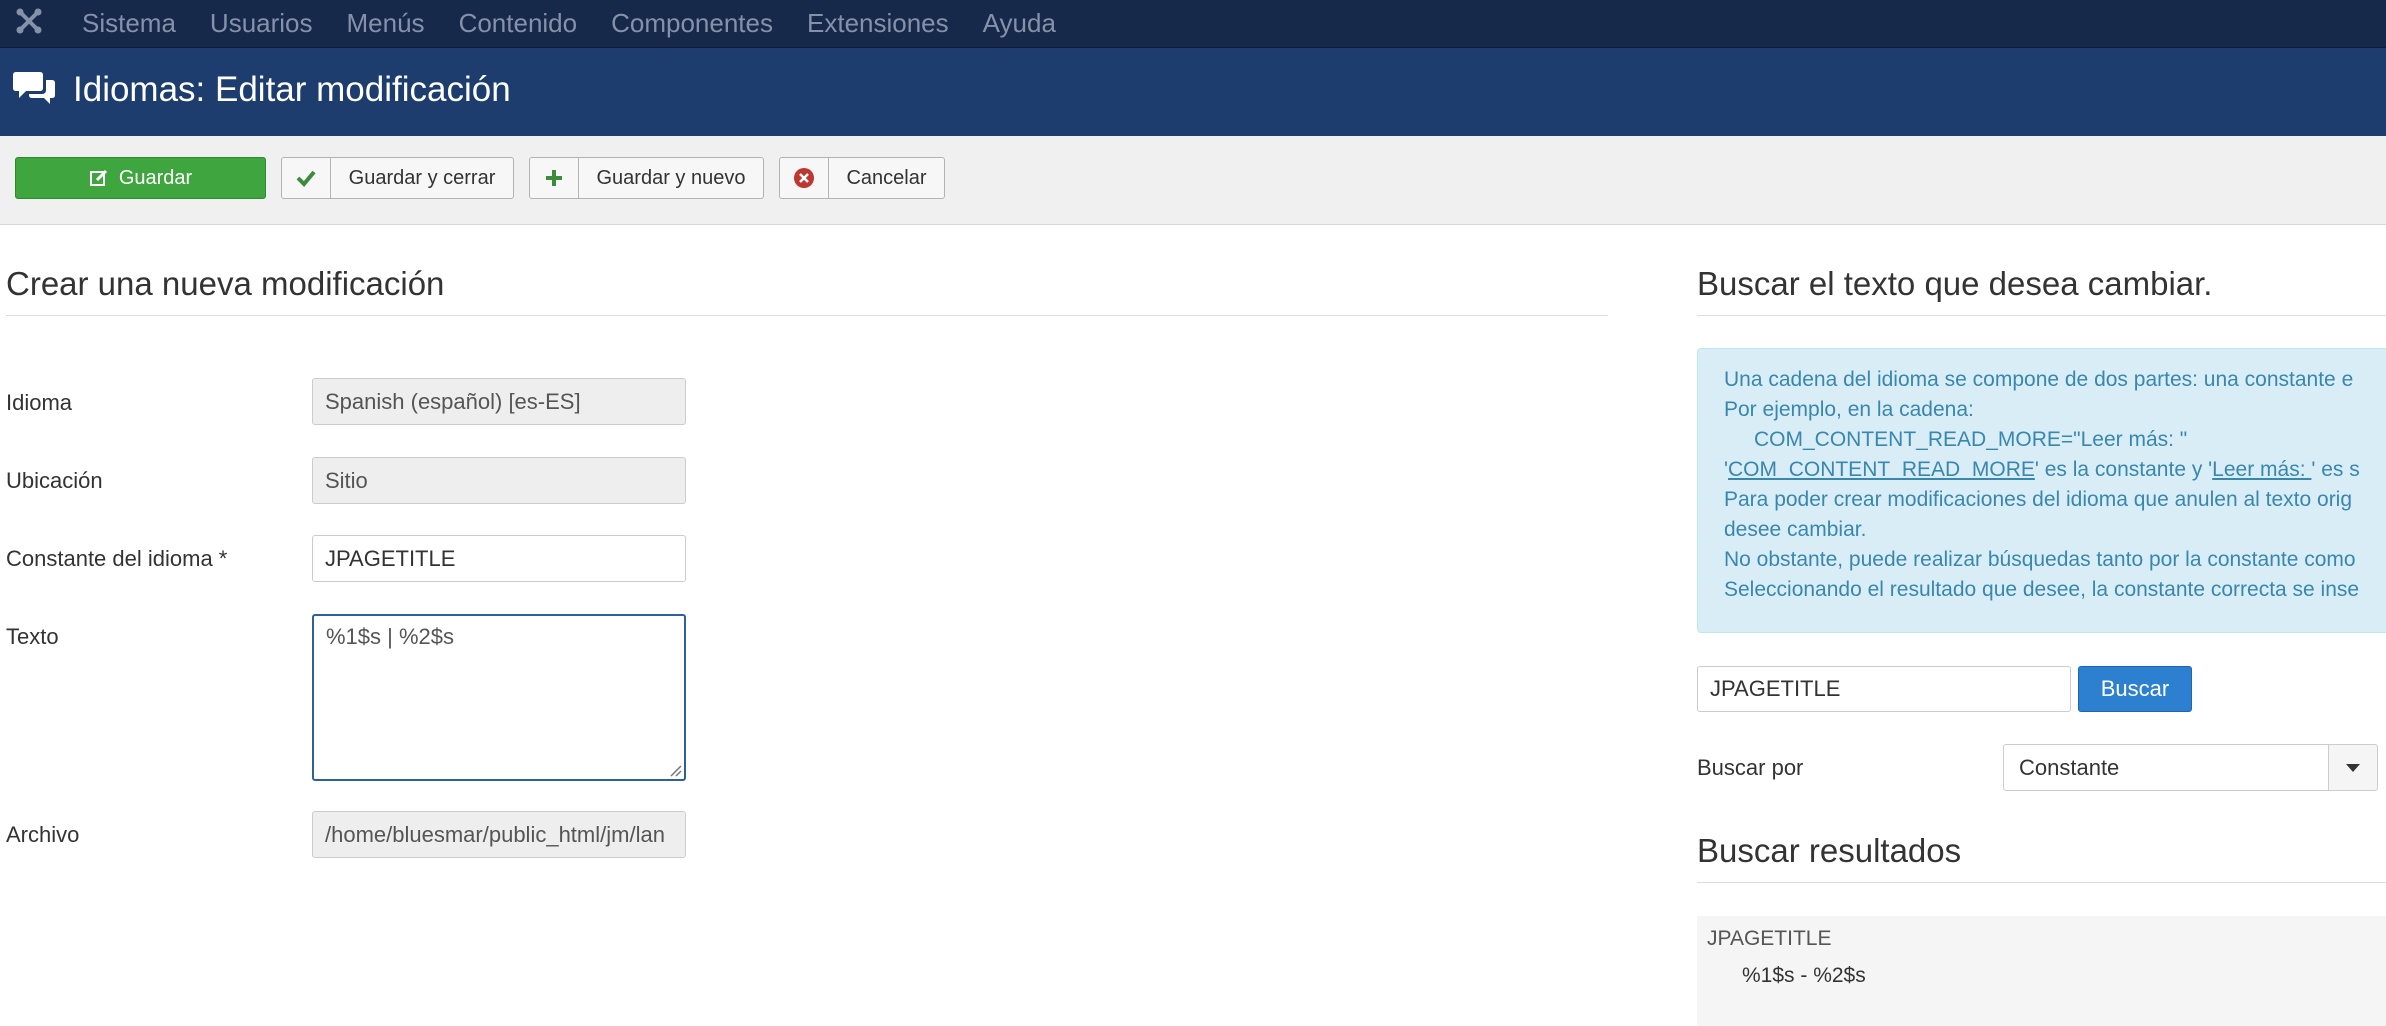 The height and width of the screenshot is (1026, 2386). I want to click on menu-ayuda: Ayuda, so click(1019, 23).